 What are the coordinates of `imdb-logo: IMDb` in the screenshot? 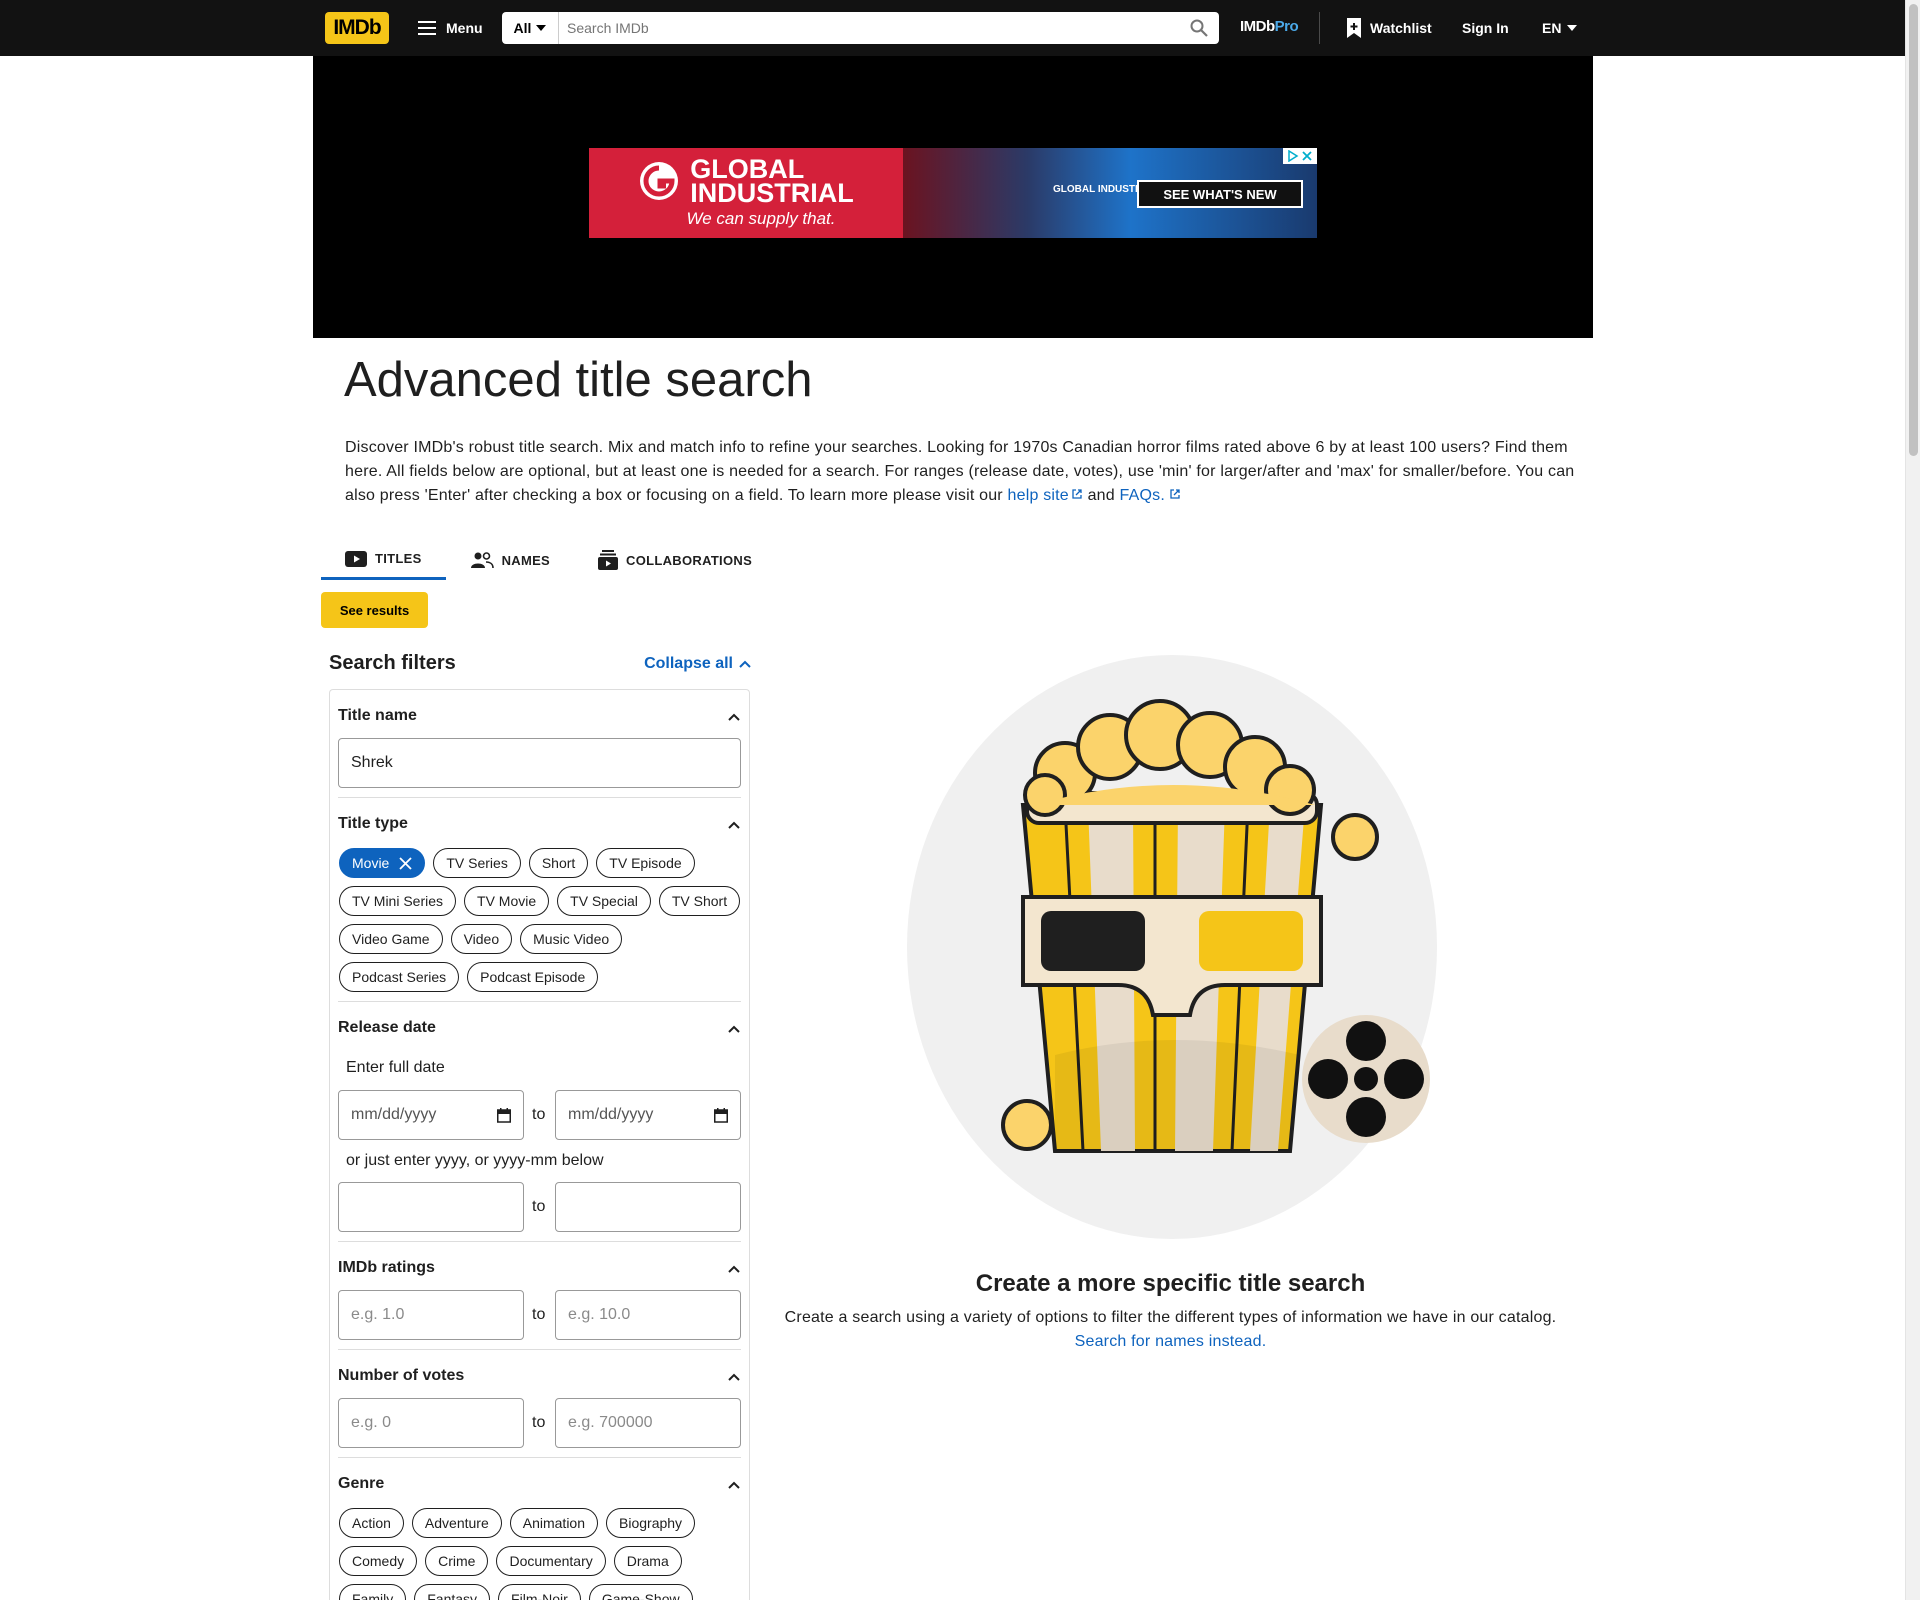 It's located at (357, 28).